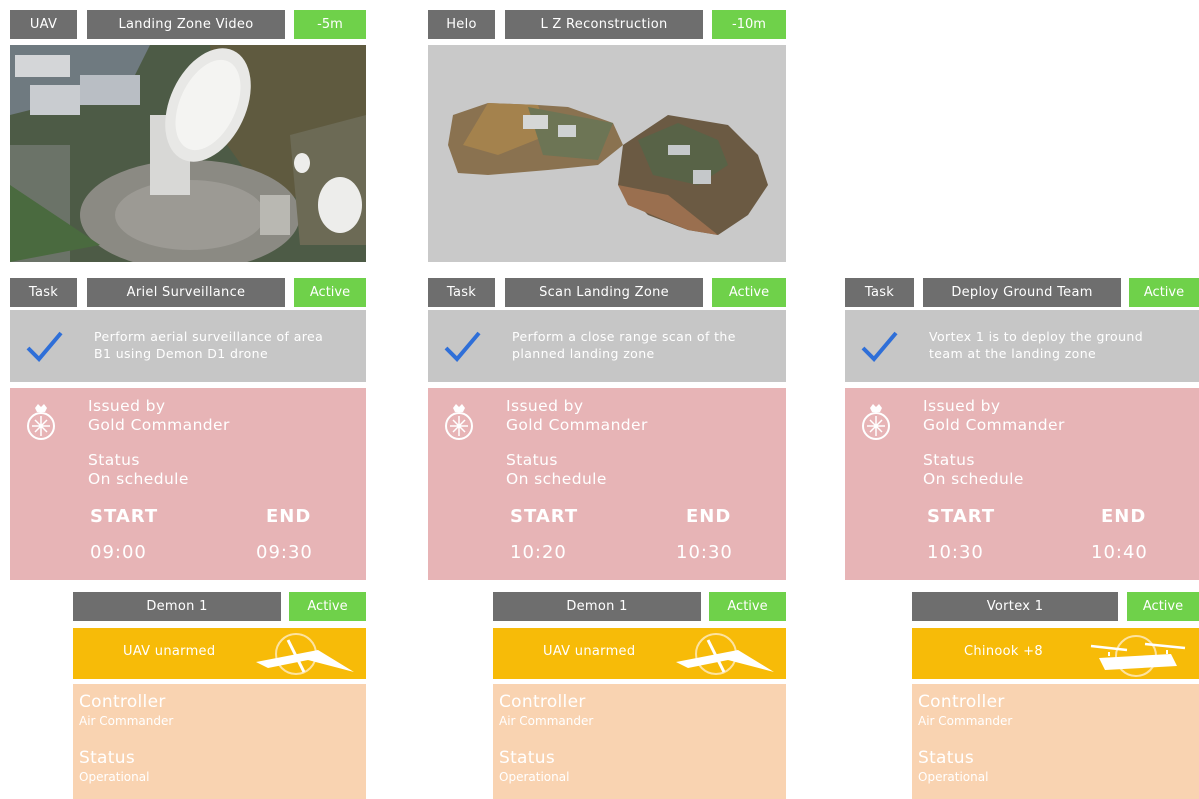 The image size is (1199, 799). Describe the element at coordinates (330, 24) in the screenshot. I see `feed-age-badge: -5m` at that location.